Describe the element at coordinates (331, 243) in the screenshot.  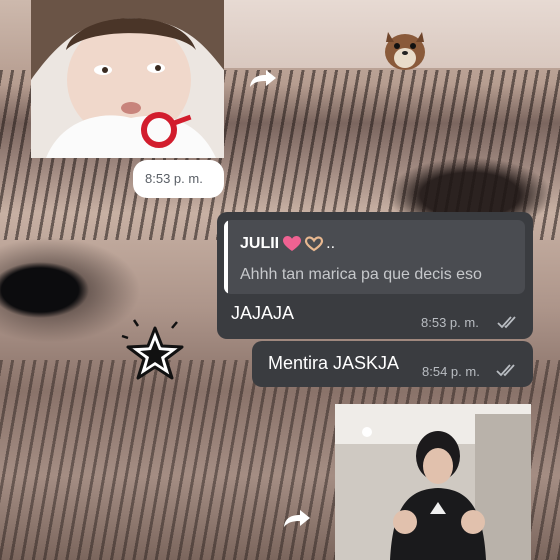
I see `quoted-author-suffix: ..` at that location.